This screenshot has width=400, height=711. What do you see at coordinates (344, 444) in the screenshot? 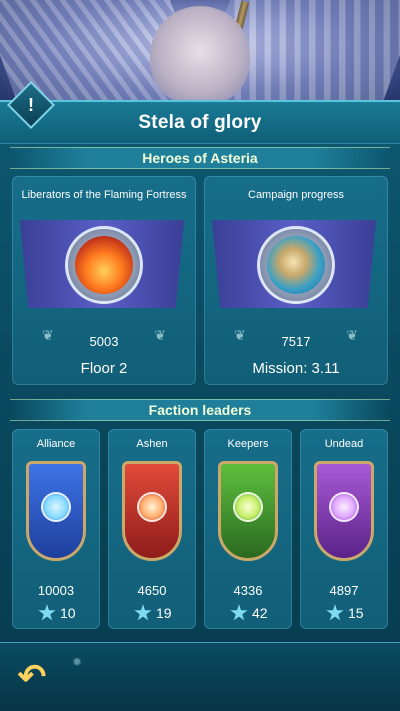
I see `faction-name: Undead` at bounding box center [344, 444].